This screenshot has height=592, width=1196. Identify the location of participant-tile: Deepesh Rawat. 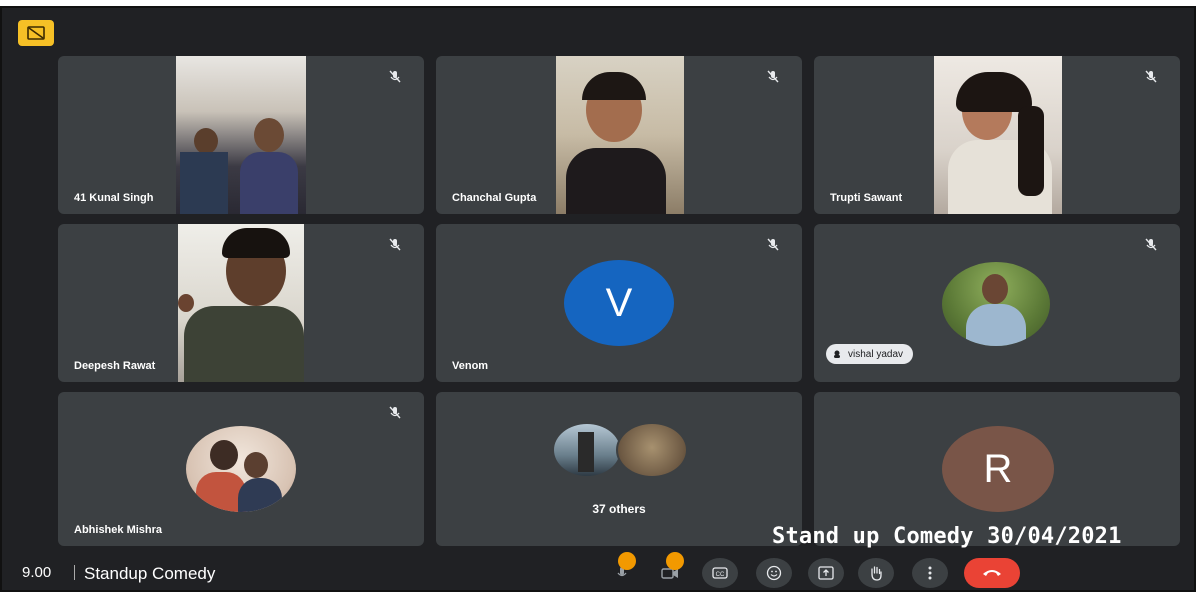
(241, 303).